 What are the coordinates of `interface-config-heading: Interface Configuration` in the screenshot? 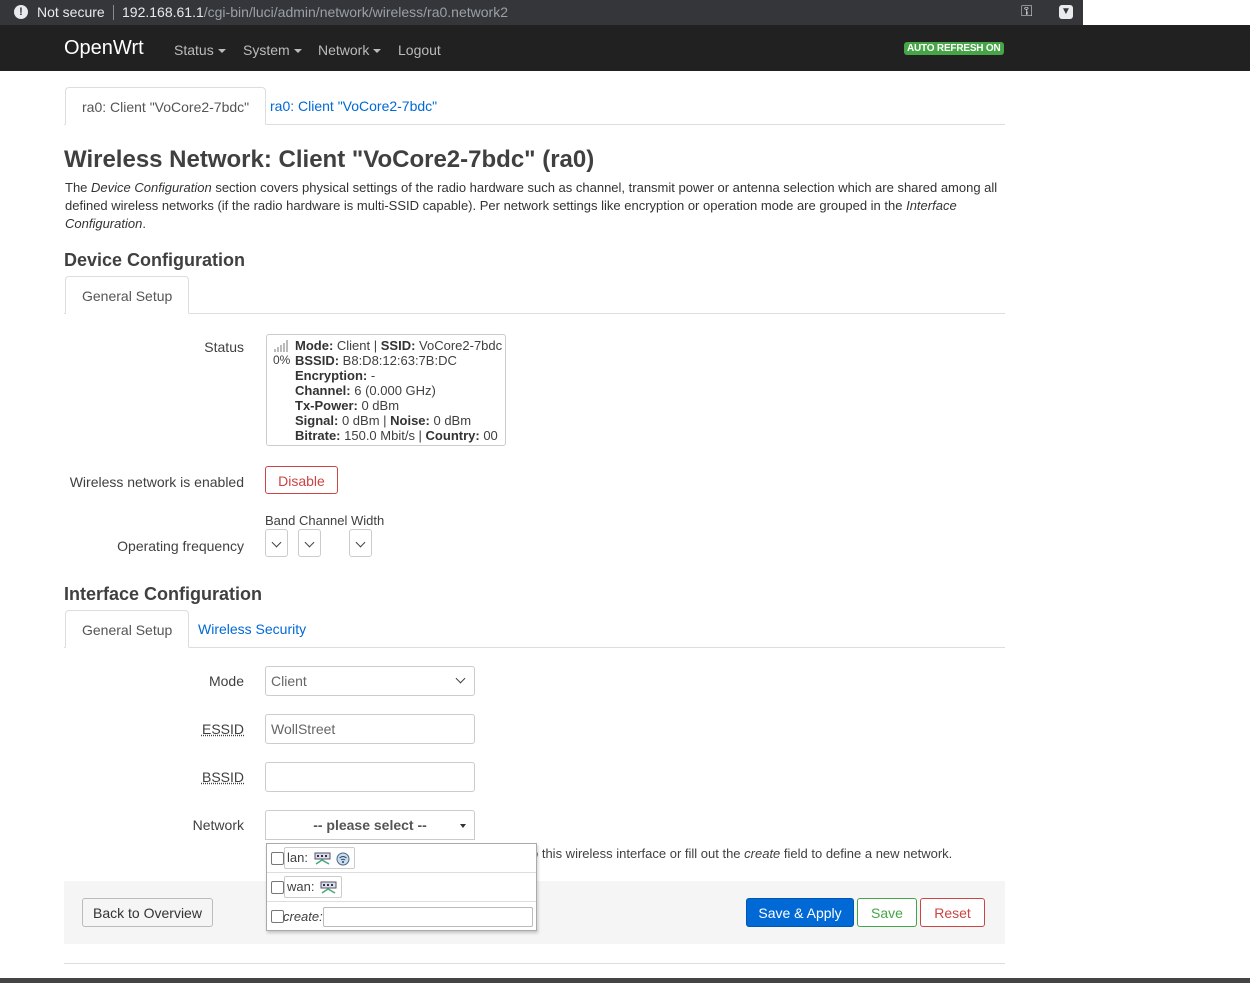 It's located at (163, 594).